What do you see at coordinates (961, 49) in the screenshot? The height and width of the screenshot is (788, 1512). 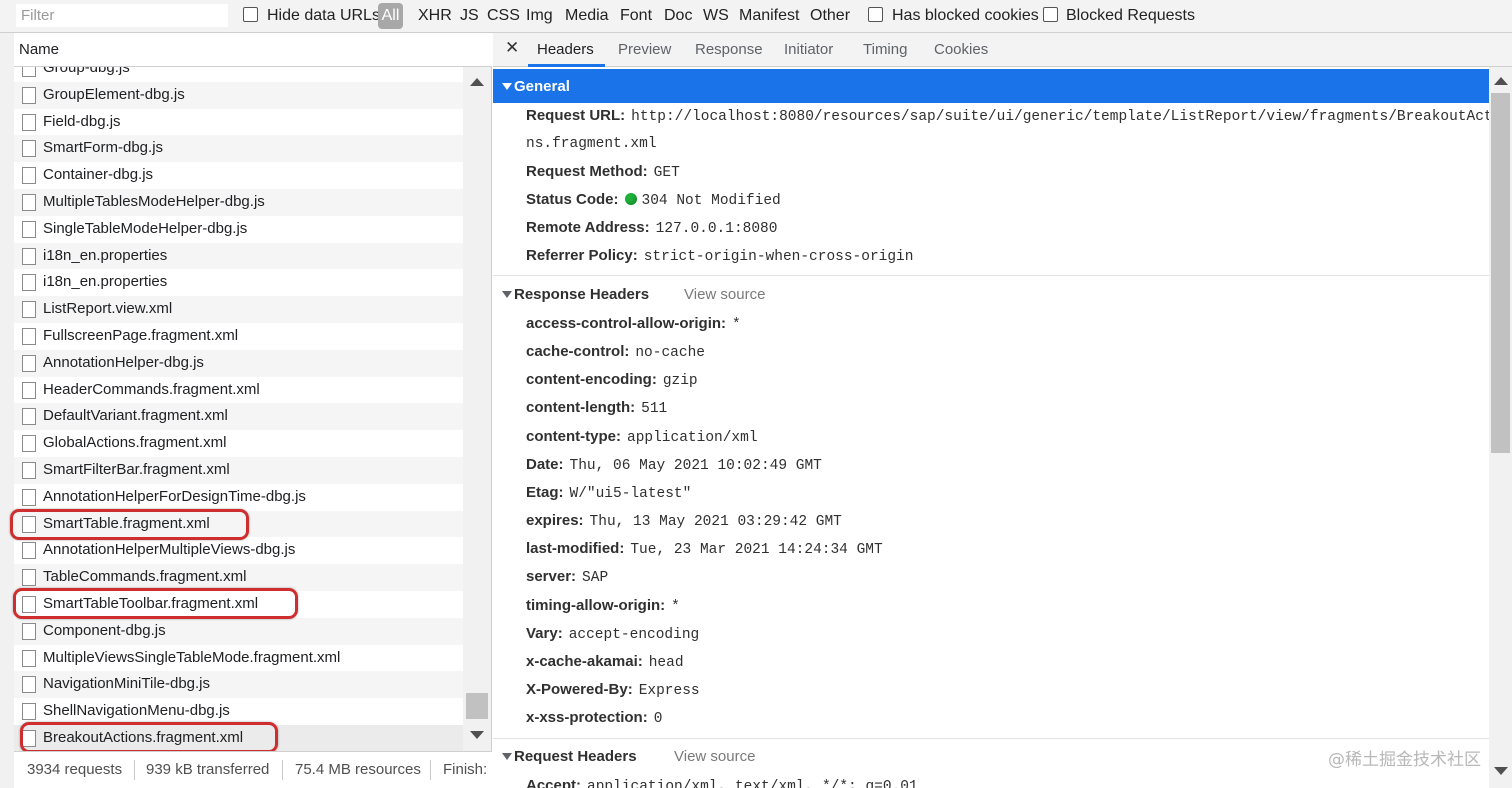 I see `tab-cookies: Cookies` at bounding box center [961, 49].